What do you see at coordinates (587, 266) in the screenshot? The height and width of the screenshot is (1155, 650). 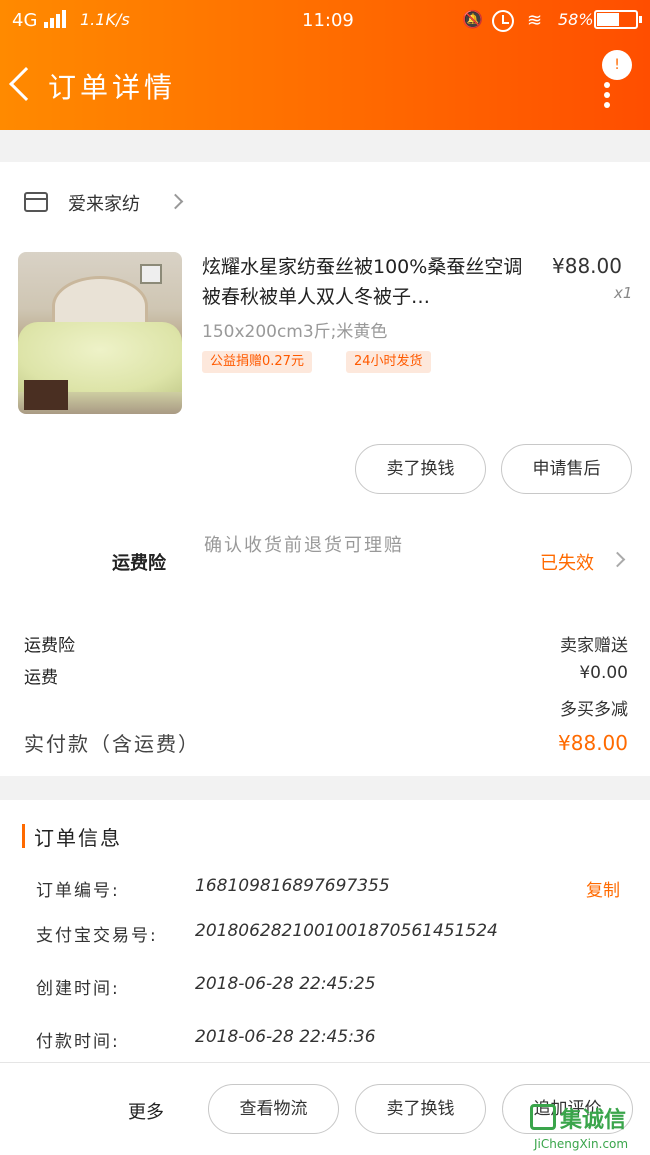 I see `product-price: ¥88.00` at bounding box center [587, 266].